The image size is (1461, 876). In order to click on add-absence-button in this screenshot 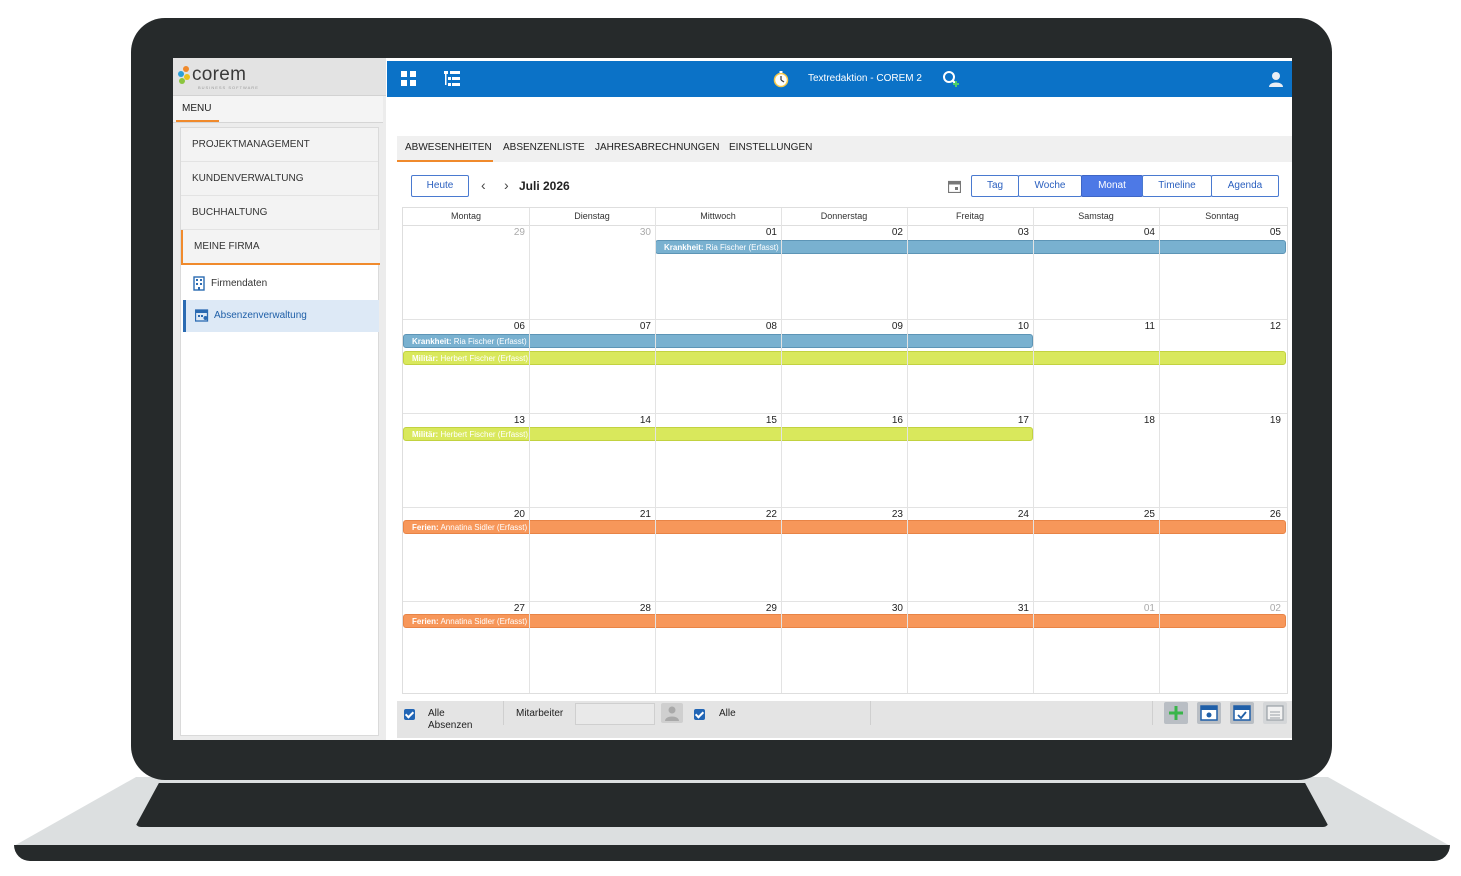, I will do `click(1176, 713)`.